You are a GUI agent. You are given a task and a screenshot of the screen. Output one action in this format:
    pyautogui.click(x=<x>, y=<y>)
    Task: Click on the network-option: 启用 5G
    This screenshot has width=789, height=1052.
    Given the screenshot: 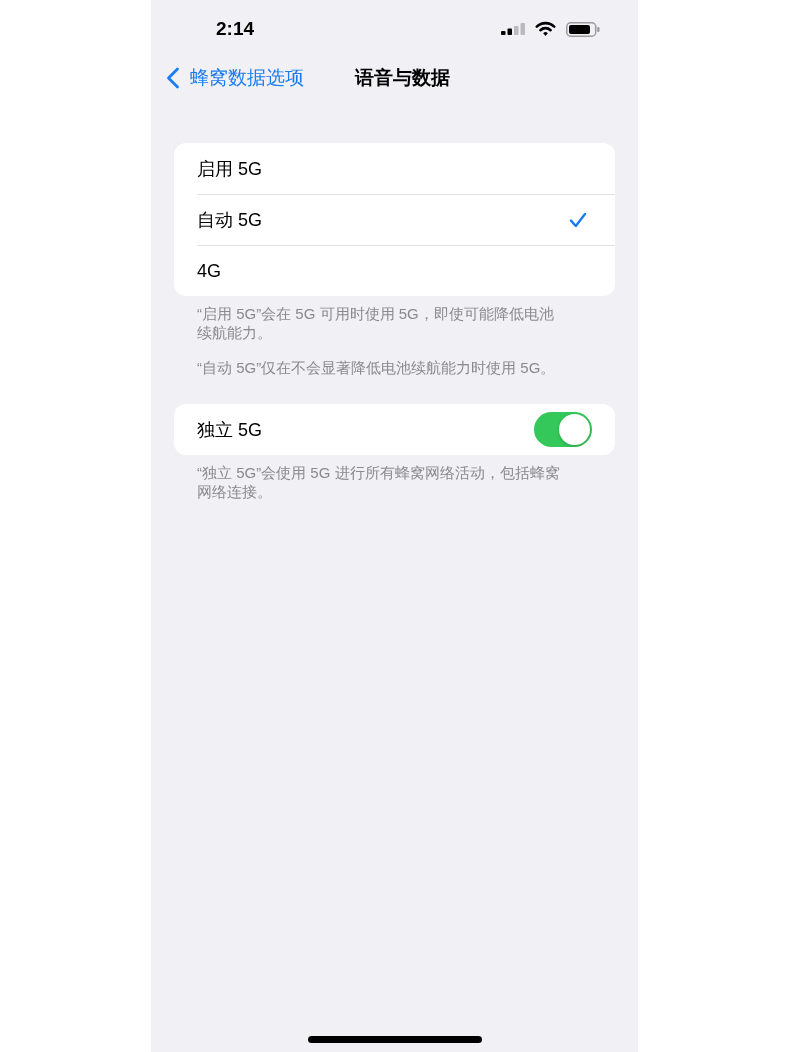 What is the action you would take?
    pyautogui.click(x=394, y=168)
    